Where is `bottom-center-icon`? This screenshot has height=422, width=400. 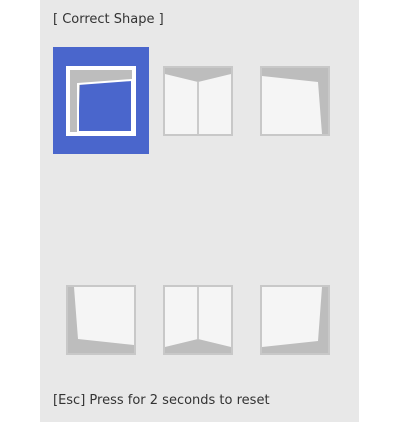
bottom-center-icon is located at coordinates (198, 320).